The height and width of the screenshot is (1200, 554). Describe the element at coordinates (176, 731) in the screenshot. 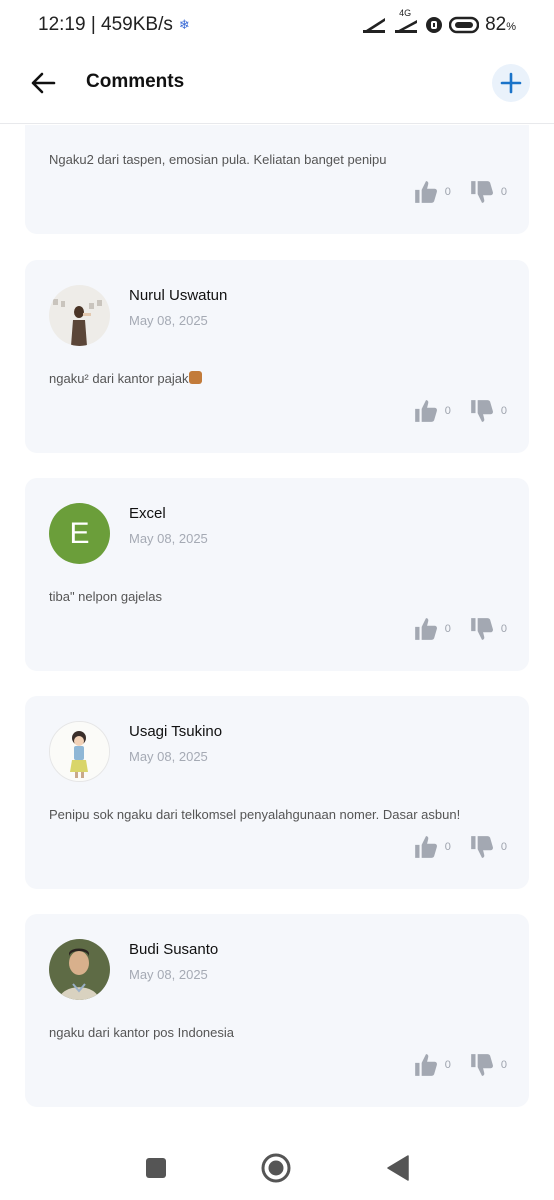

I see `commenter-name: Usagi Tsukino` at that location.